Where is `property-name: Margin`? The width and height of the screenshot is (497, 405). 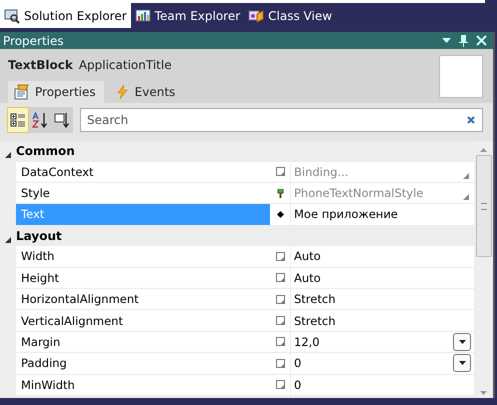 property-name: Margin is located at coordinates (143, 342).